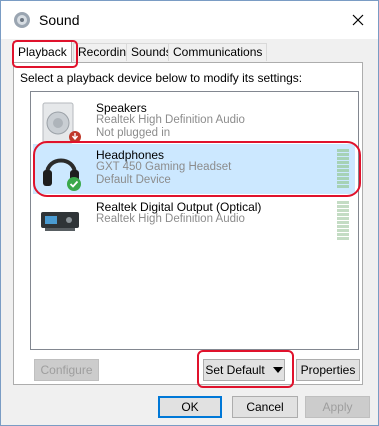  Describe the element at coordinates (74, 184) in the screenshot. I see `default-check-icon` at that location.